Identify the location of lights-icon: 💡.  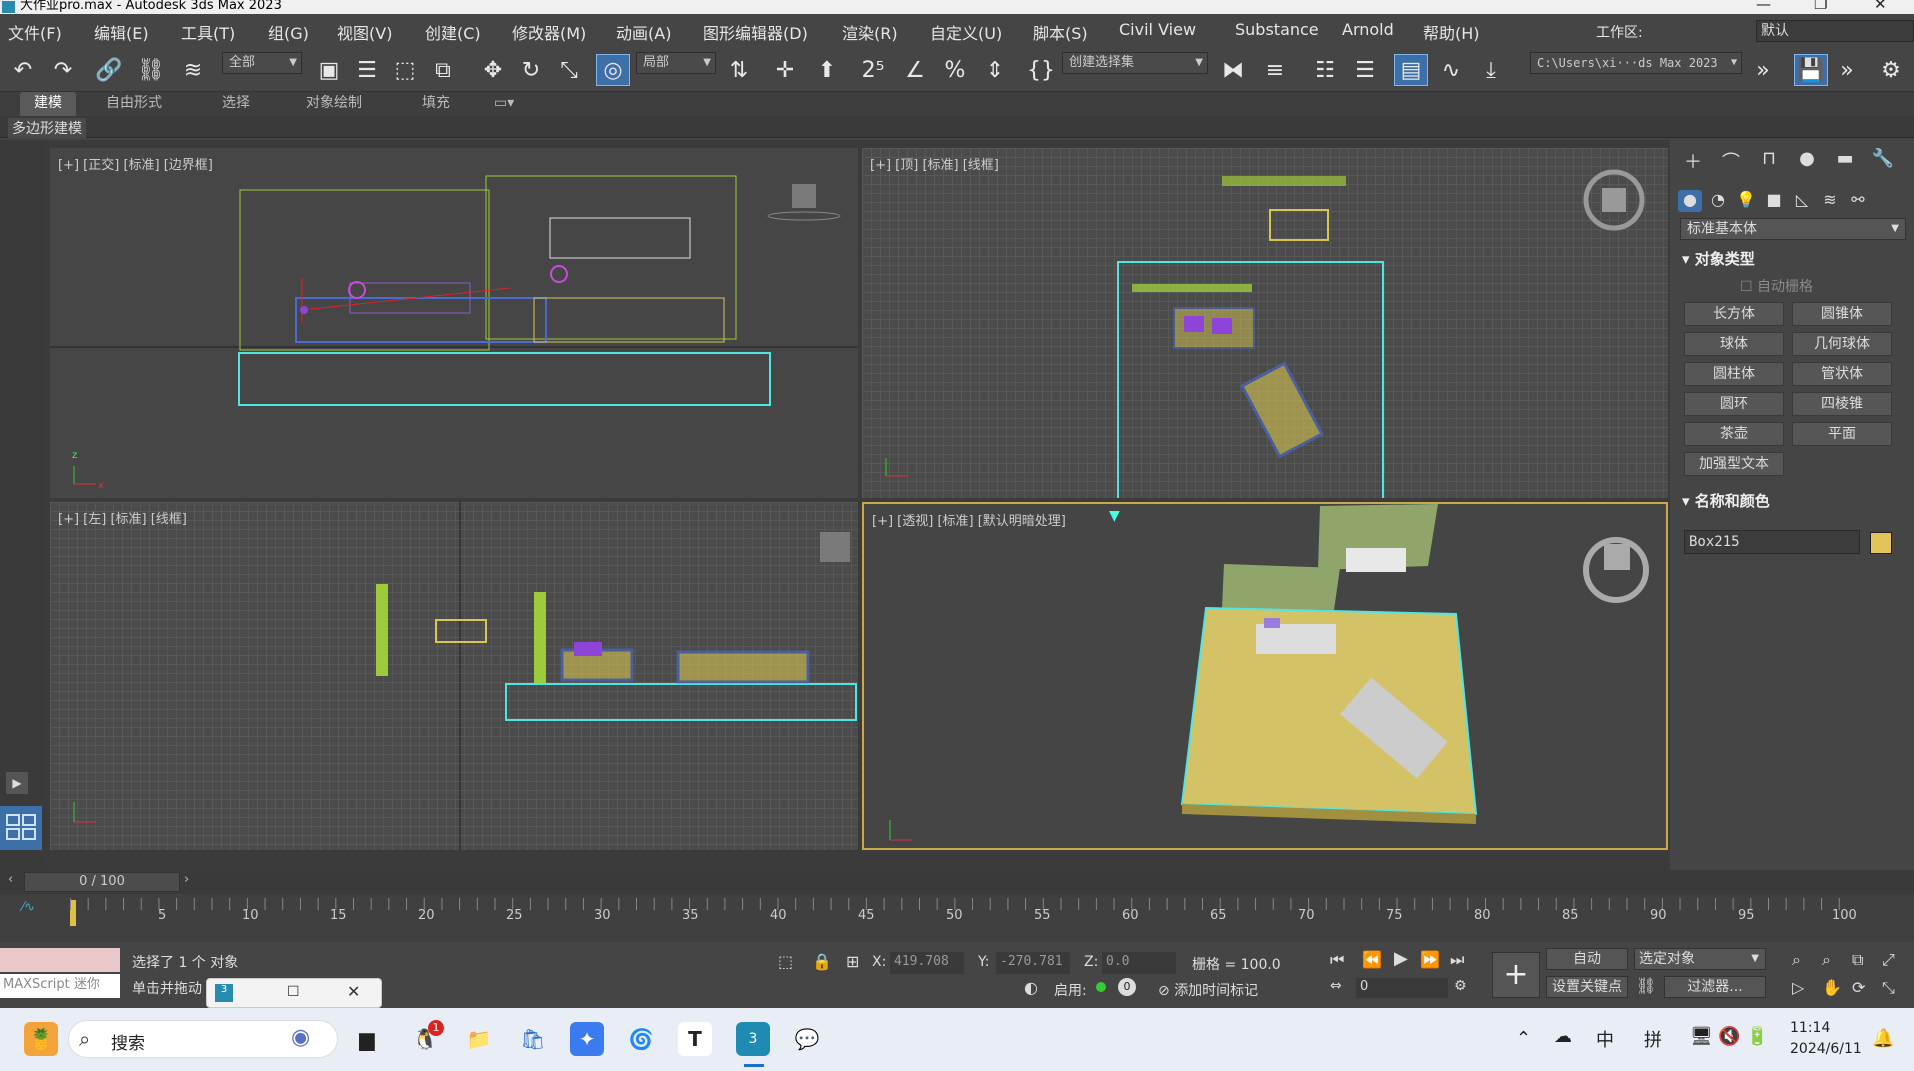
(1746, 201).